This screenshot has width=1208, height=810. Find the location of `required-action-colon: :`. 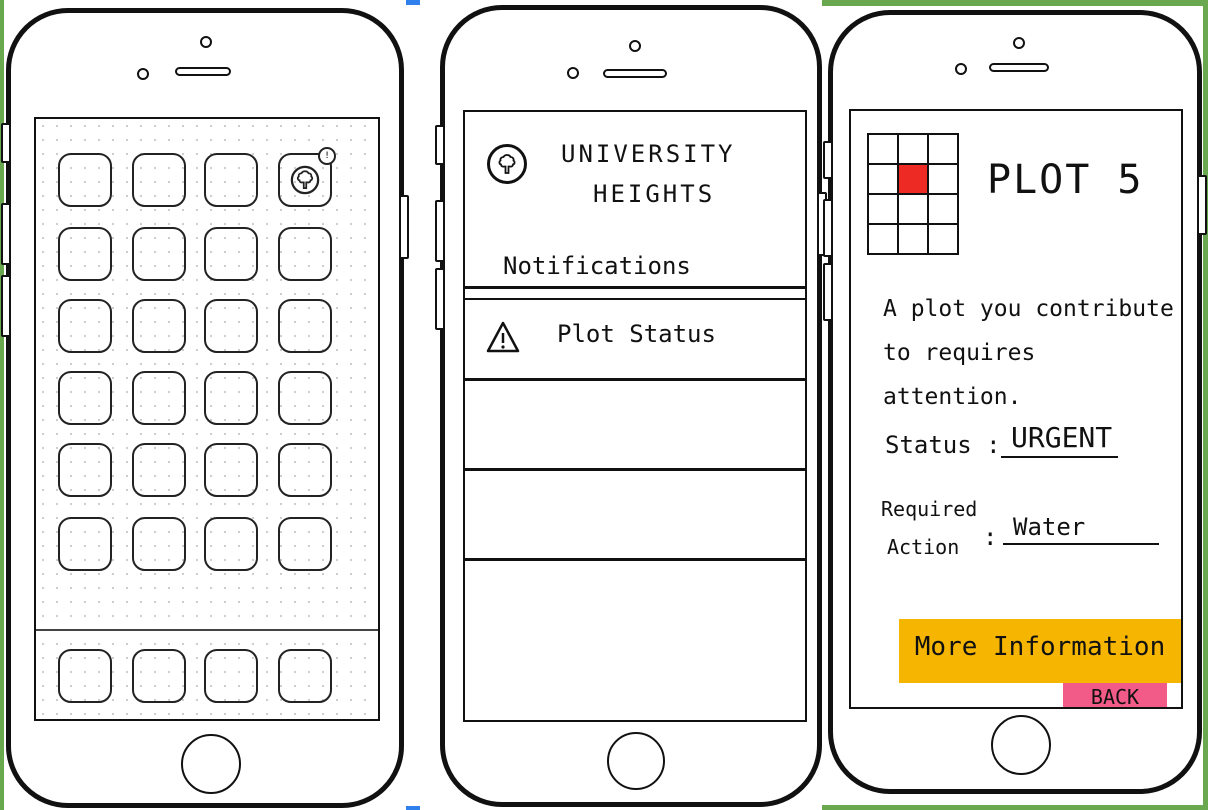

required-action-colon: : is located at coordinates (990, 537).